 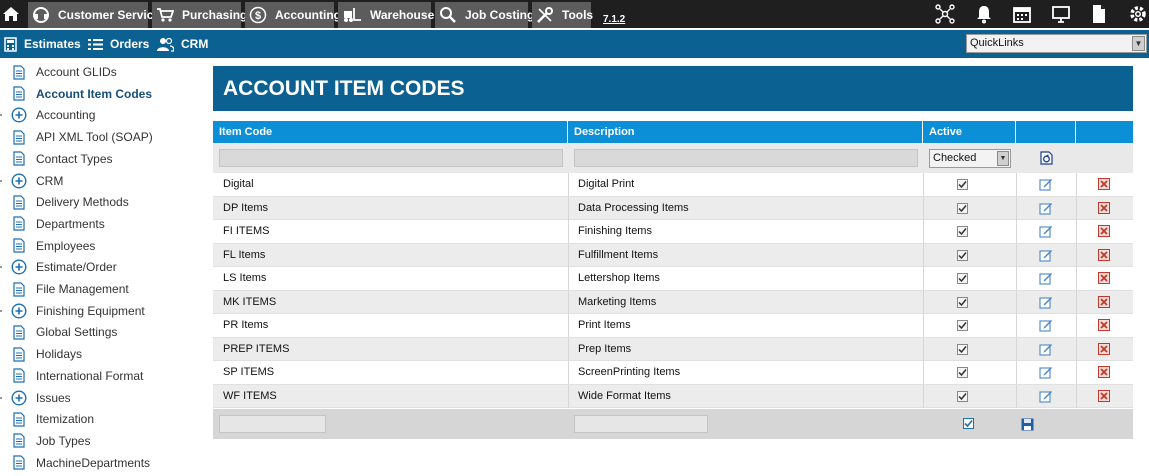 I want to click on sidebar-item: File Management, so click(x=100, y=289).